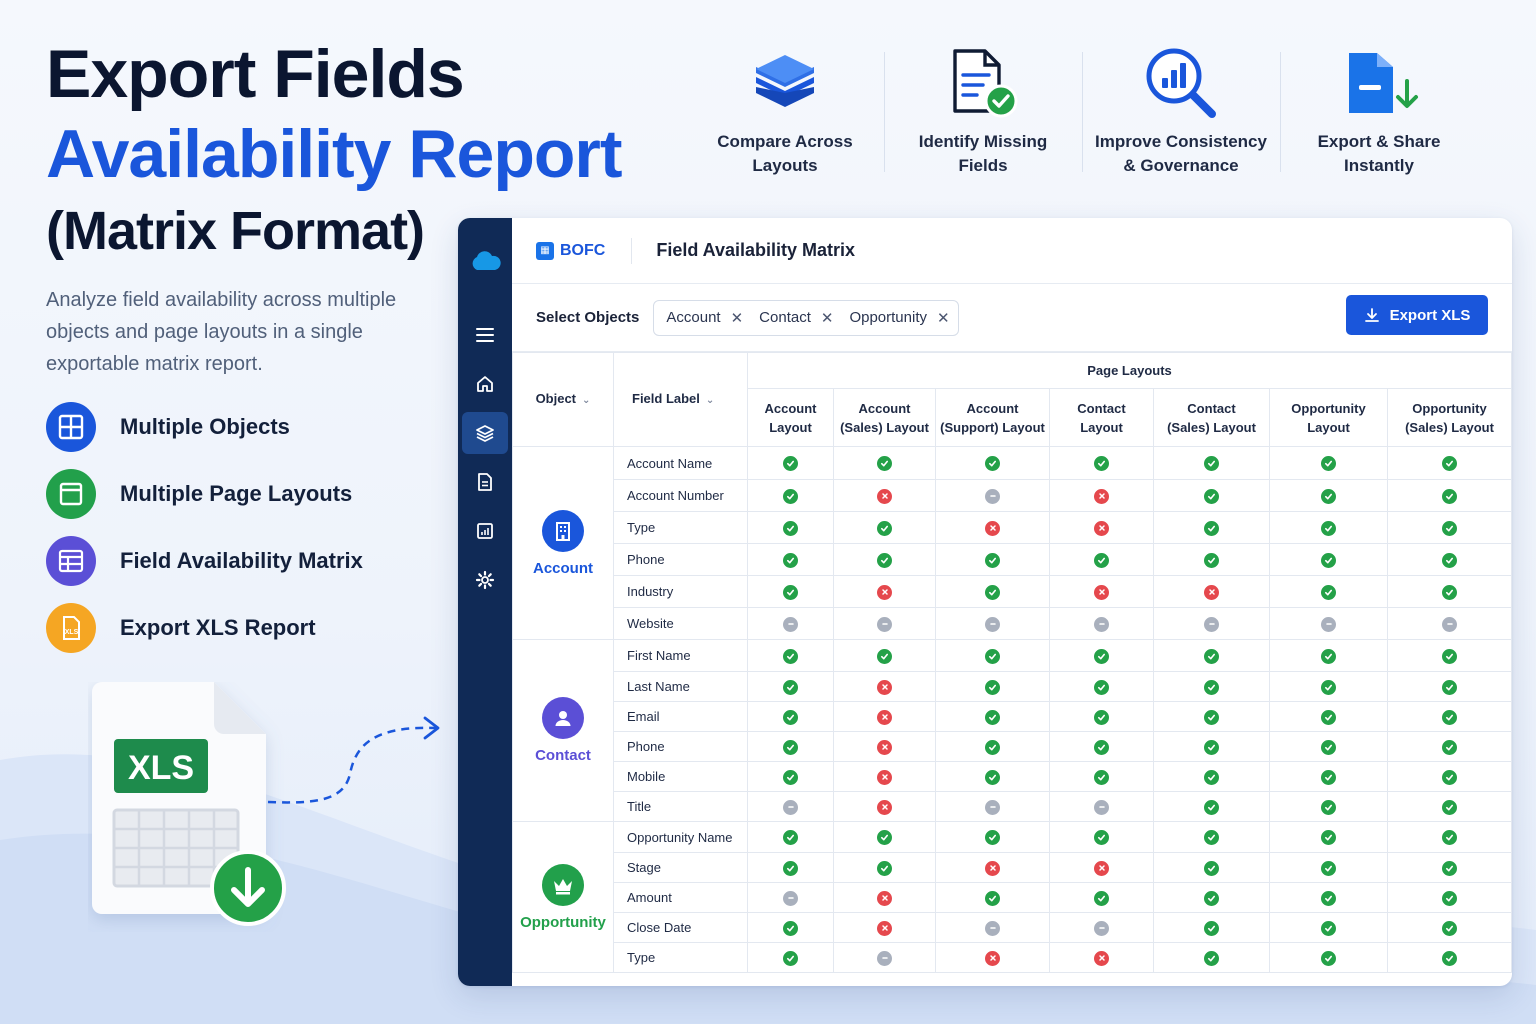 The image size is (1536, 1024). Describe the element at coordinates (1430, 315) in the screenshot. I see `export-button-label: Export XLS` at that location.